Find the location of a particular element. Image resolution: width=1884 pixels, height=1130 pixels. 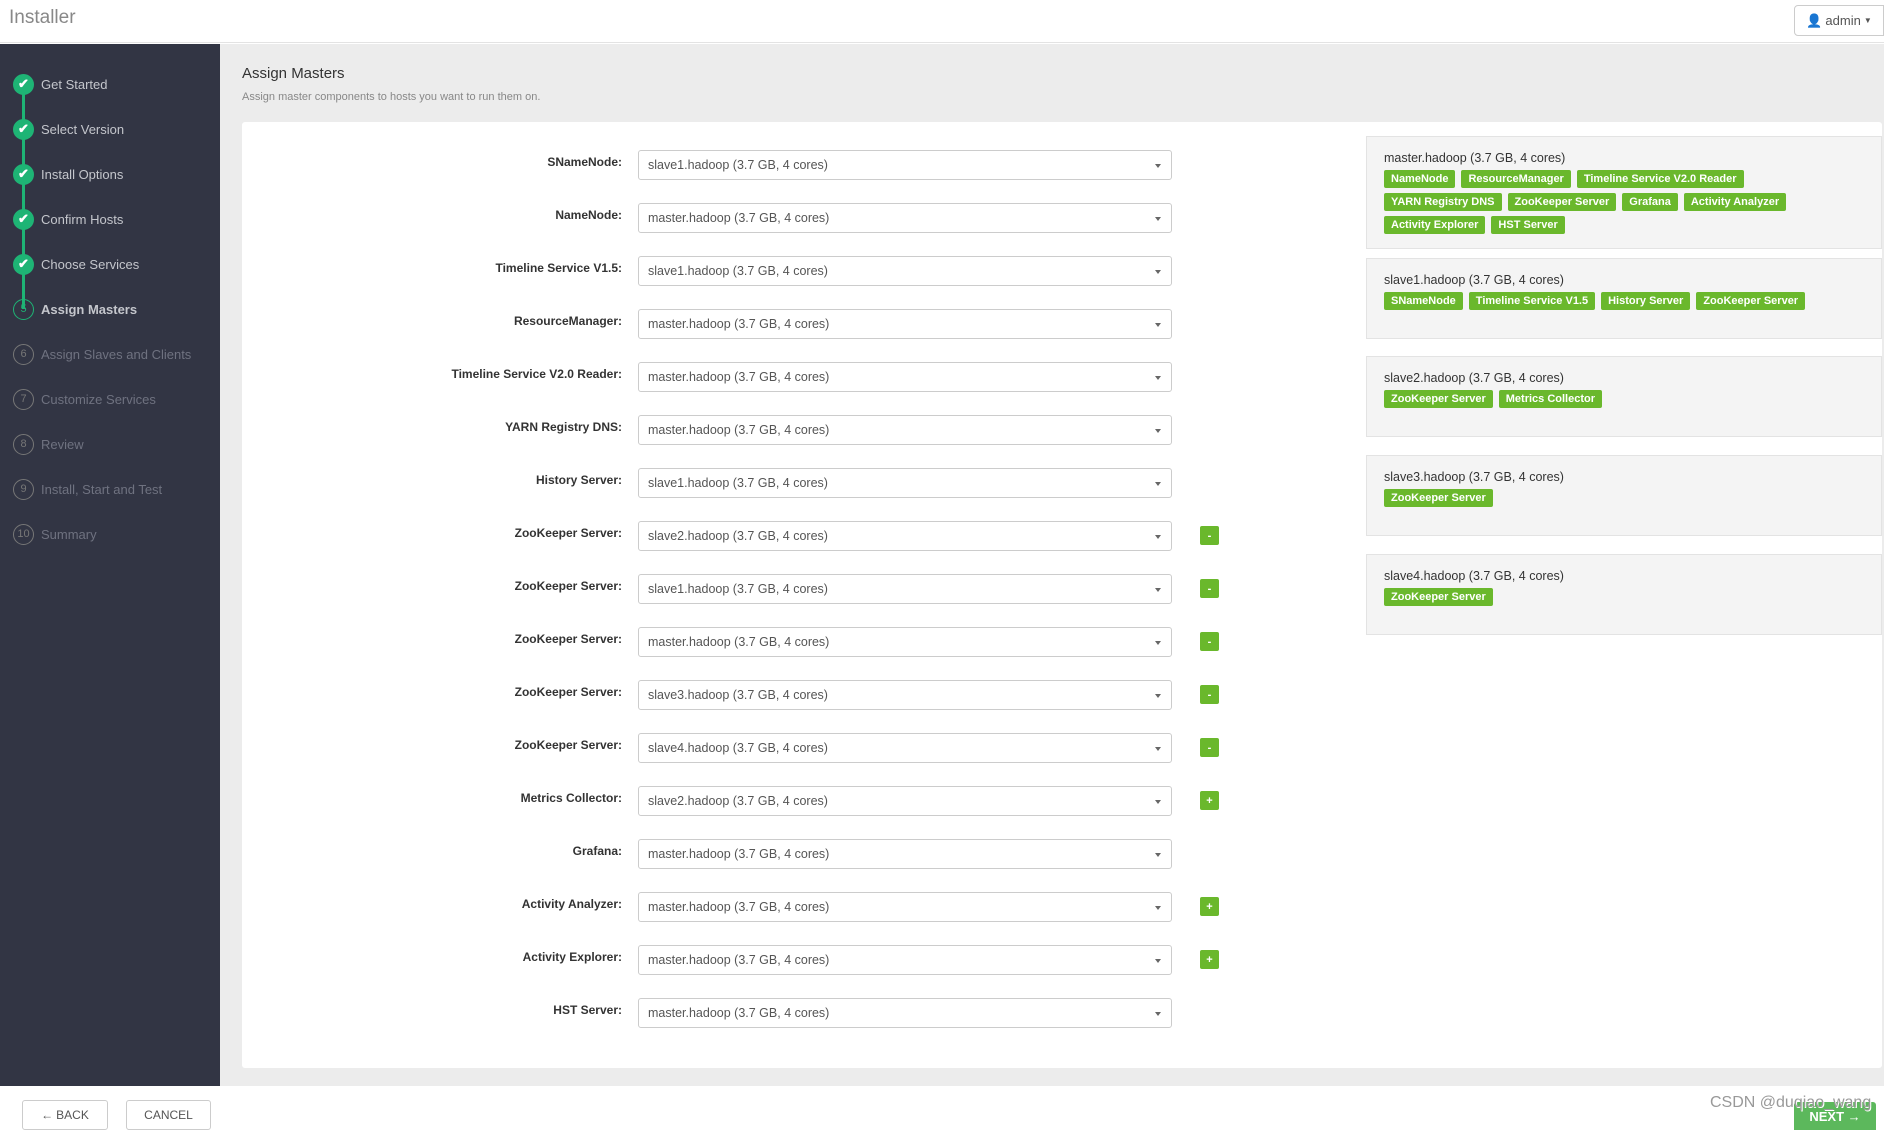

step-get-started: ✔ Get Started is located at coordinates (60, 84).